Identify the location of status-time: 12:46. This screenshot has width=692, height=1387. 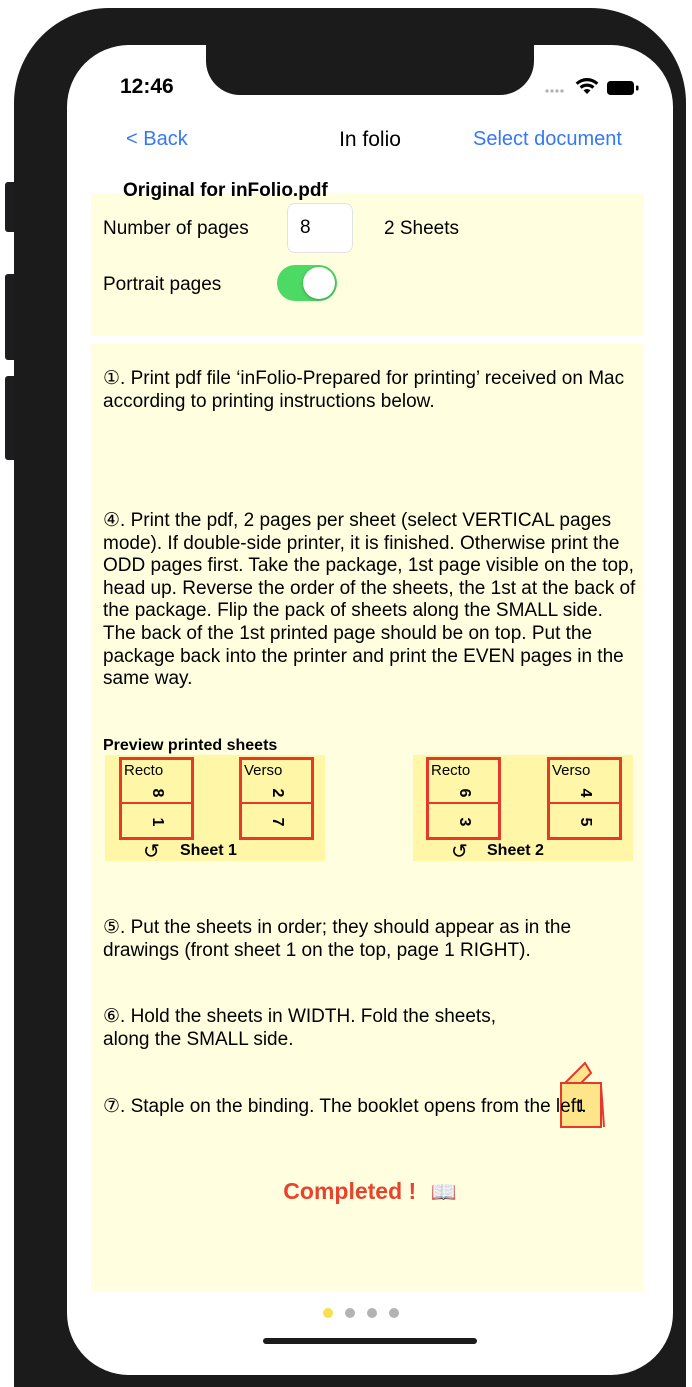
(147, 86).